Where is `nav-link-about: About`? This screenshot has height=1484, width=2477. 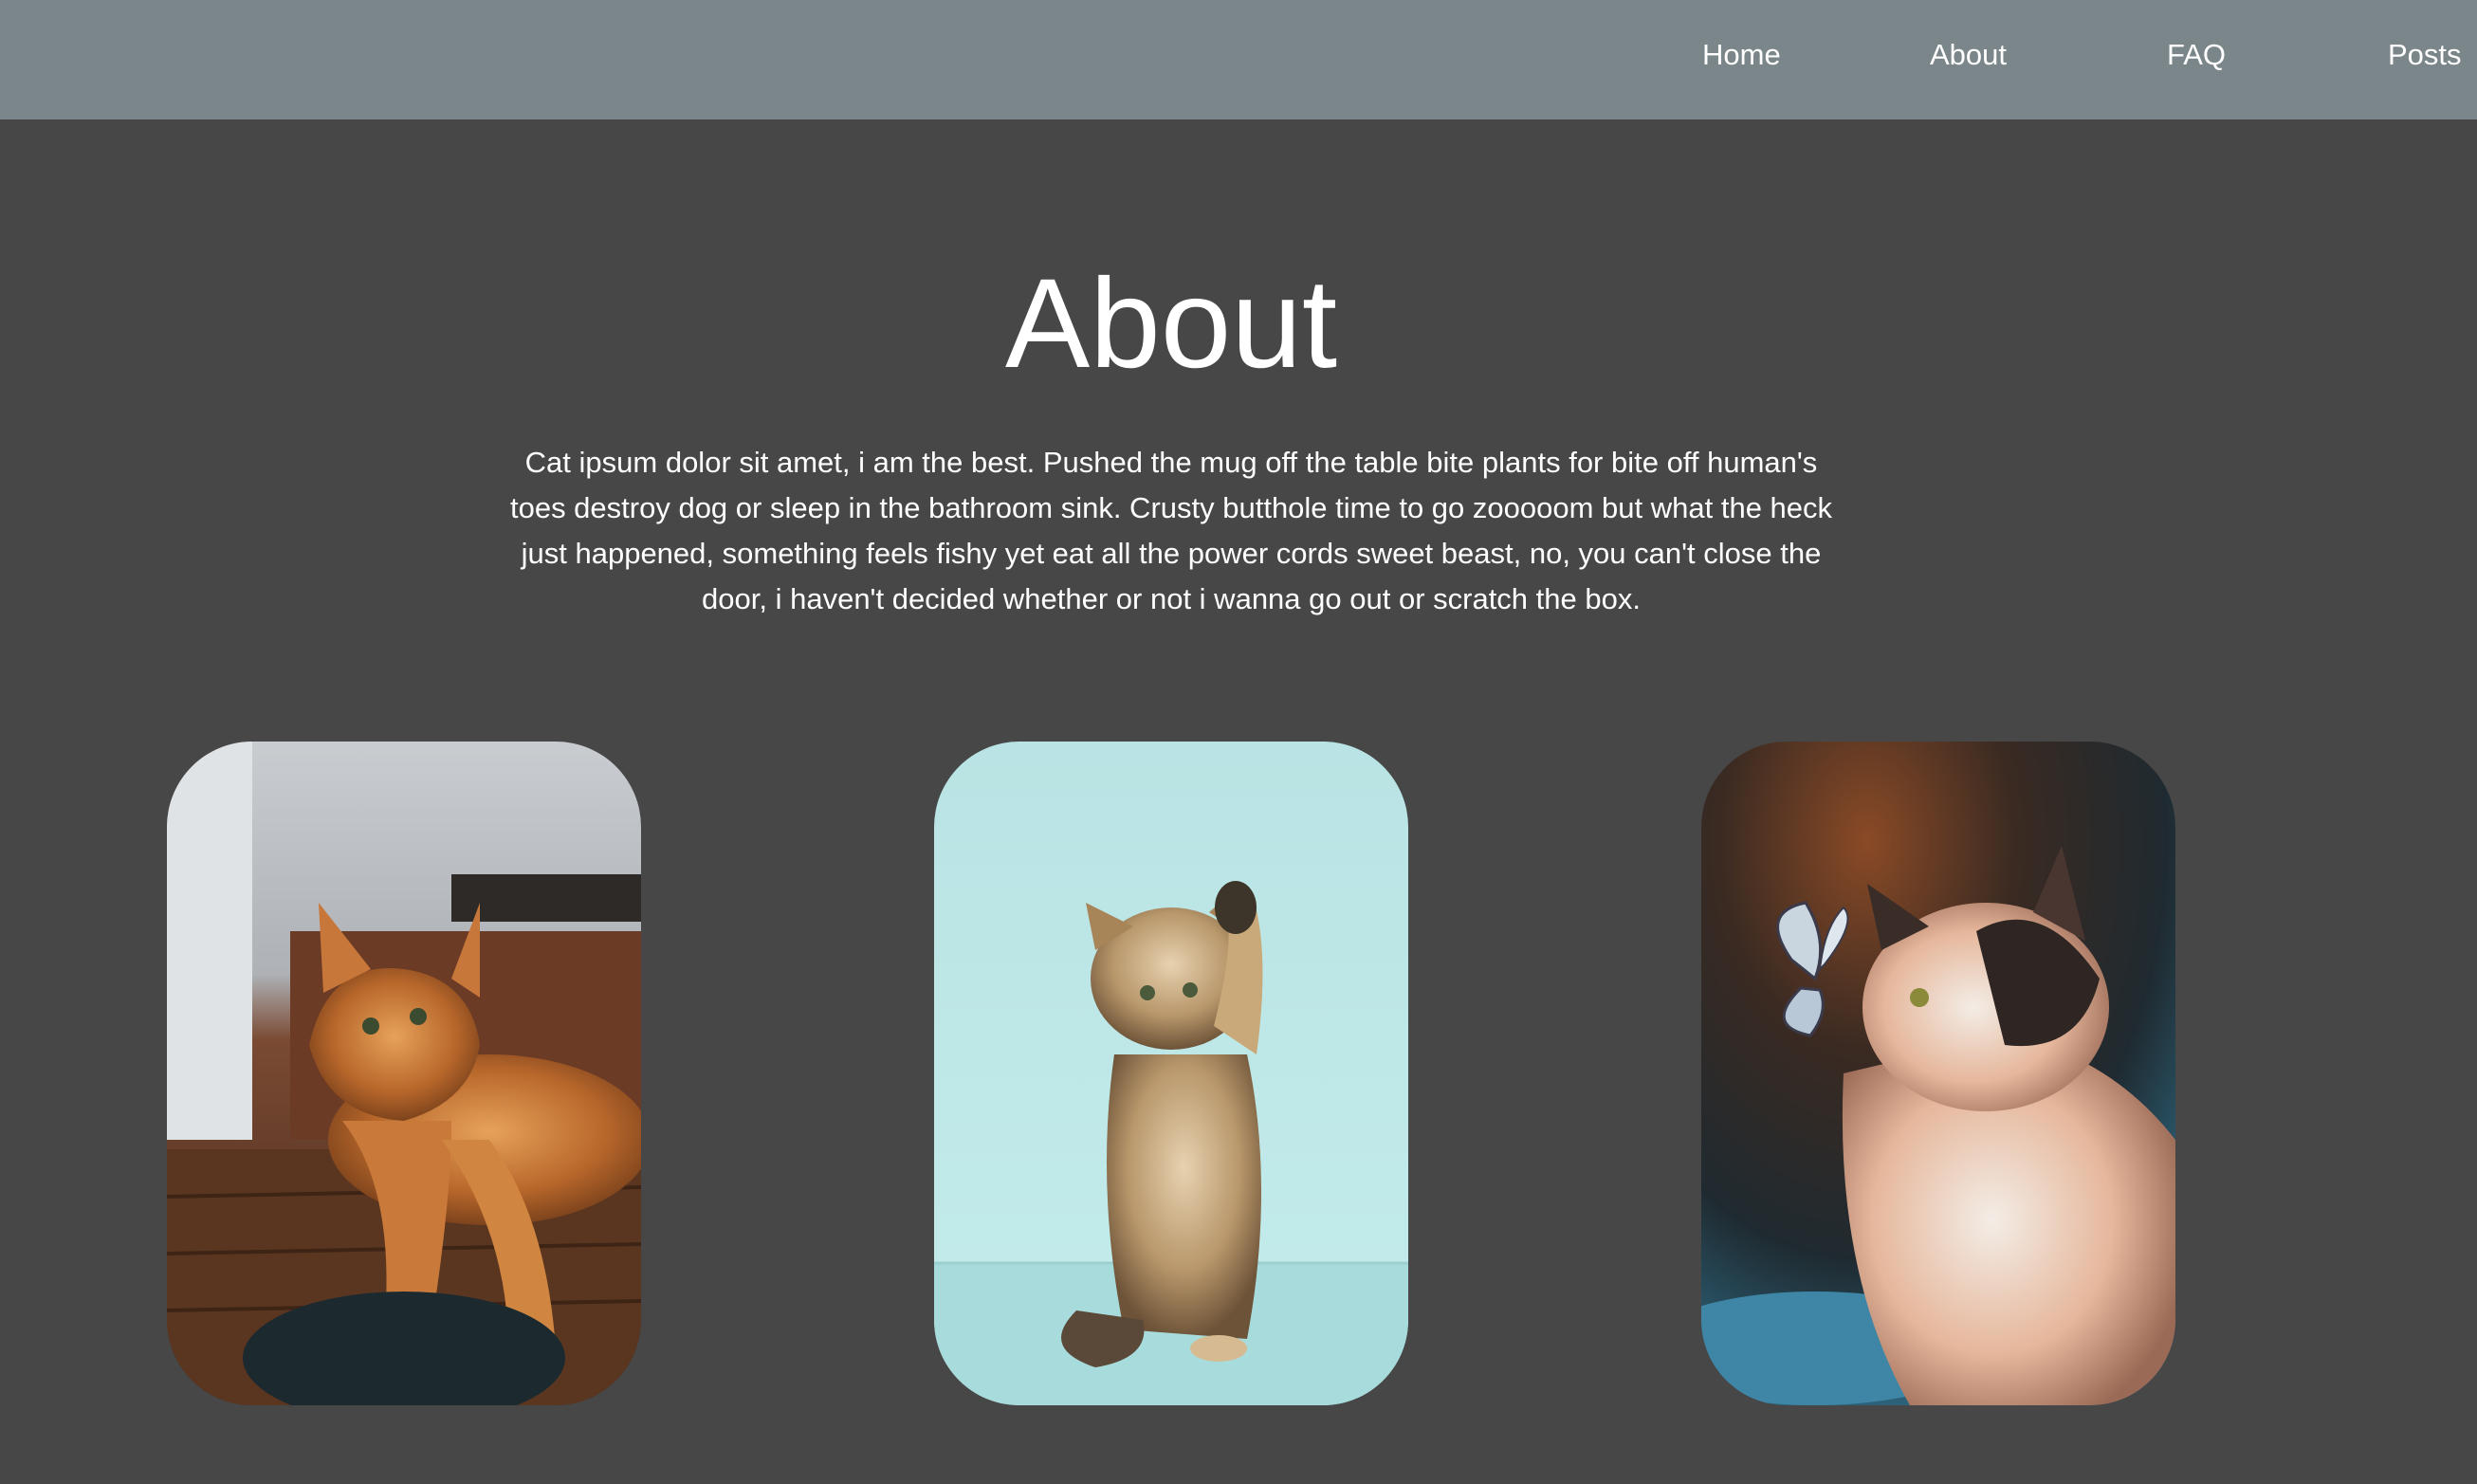
nav-link-about: About is located at coordinates (1968, 55).